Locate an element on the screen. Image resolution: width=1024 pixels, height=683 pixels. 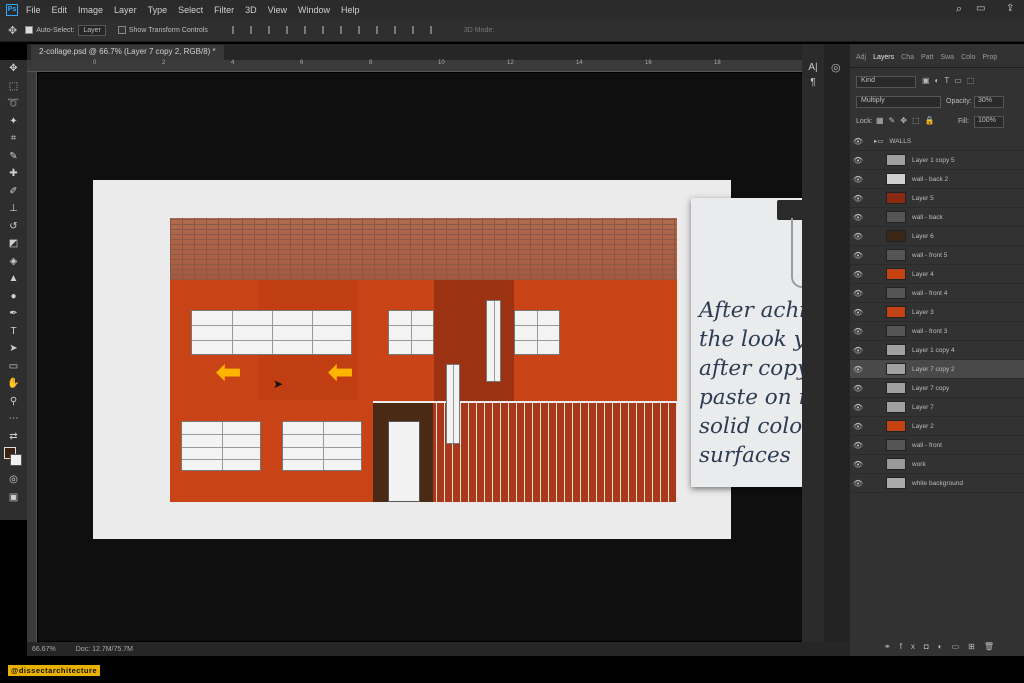
color-swatches is located at coordinates (13, 458).